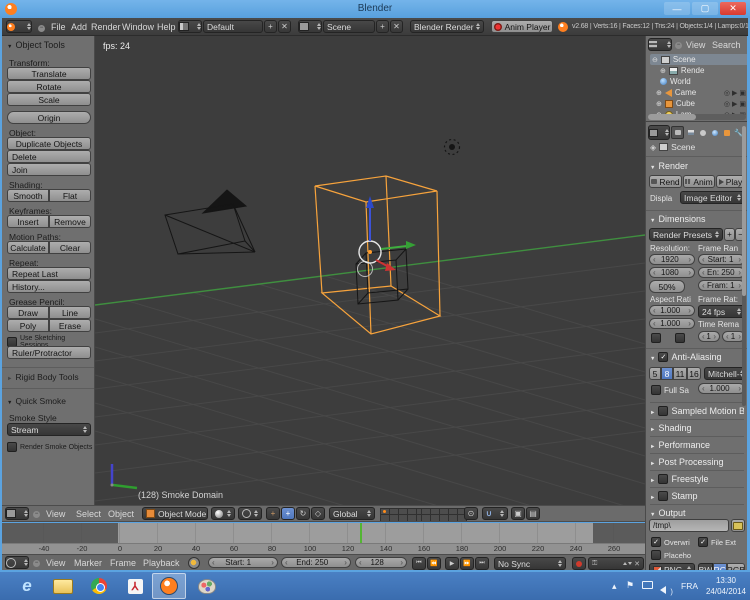  Describe the element at coordinates (724, 373) in the screenshot. I see `aa-filter-selector: Mitchell-` at that location.